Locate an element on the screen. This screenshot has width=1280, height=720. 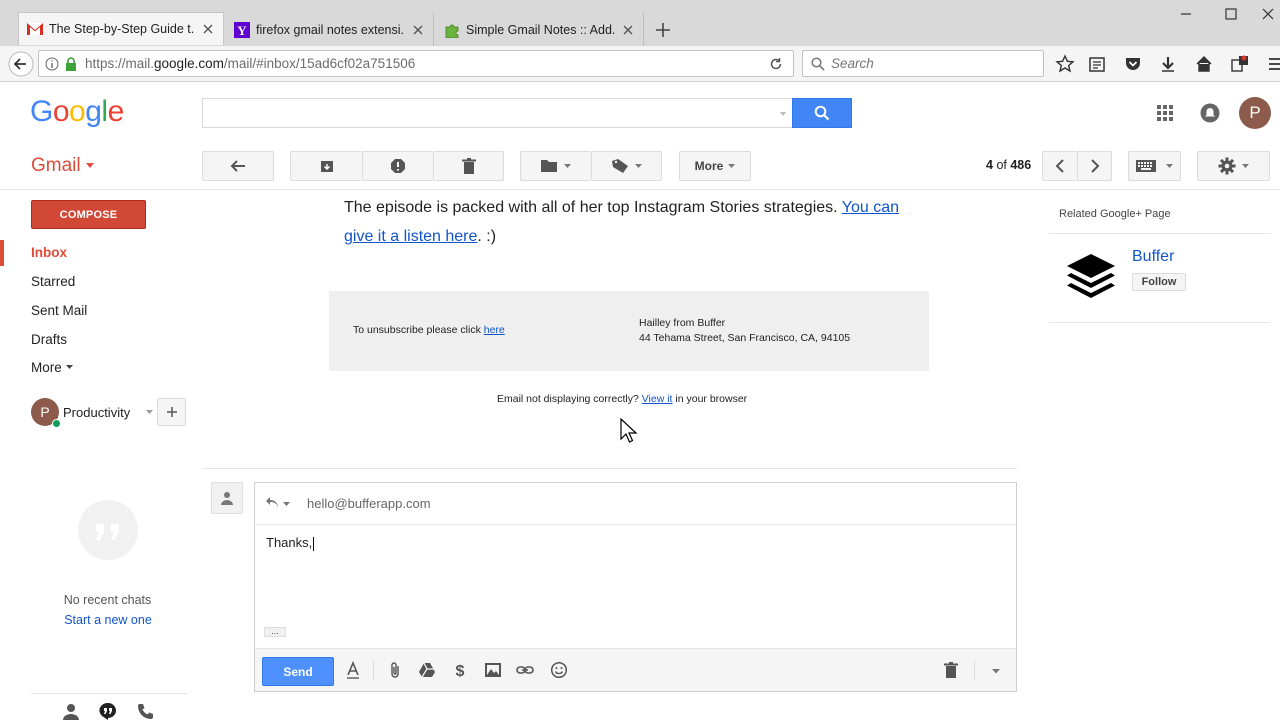
search-icon is located at coordinates (822, 113).